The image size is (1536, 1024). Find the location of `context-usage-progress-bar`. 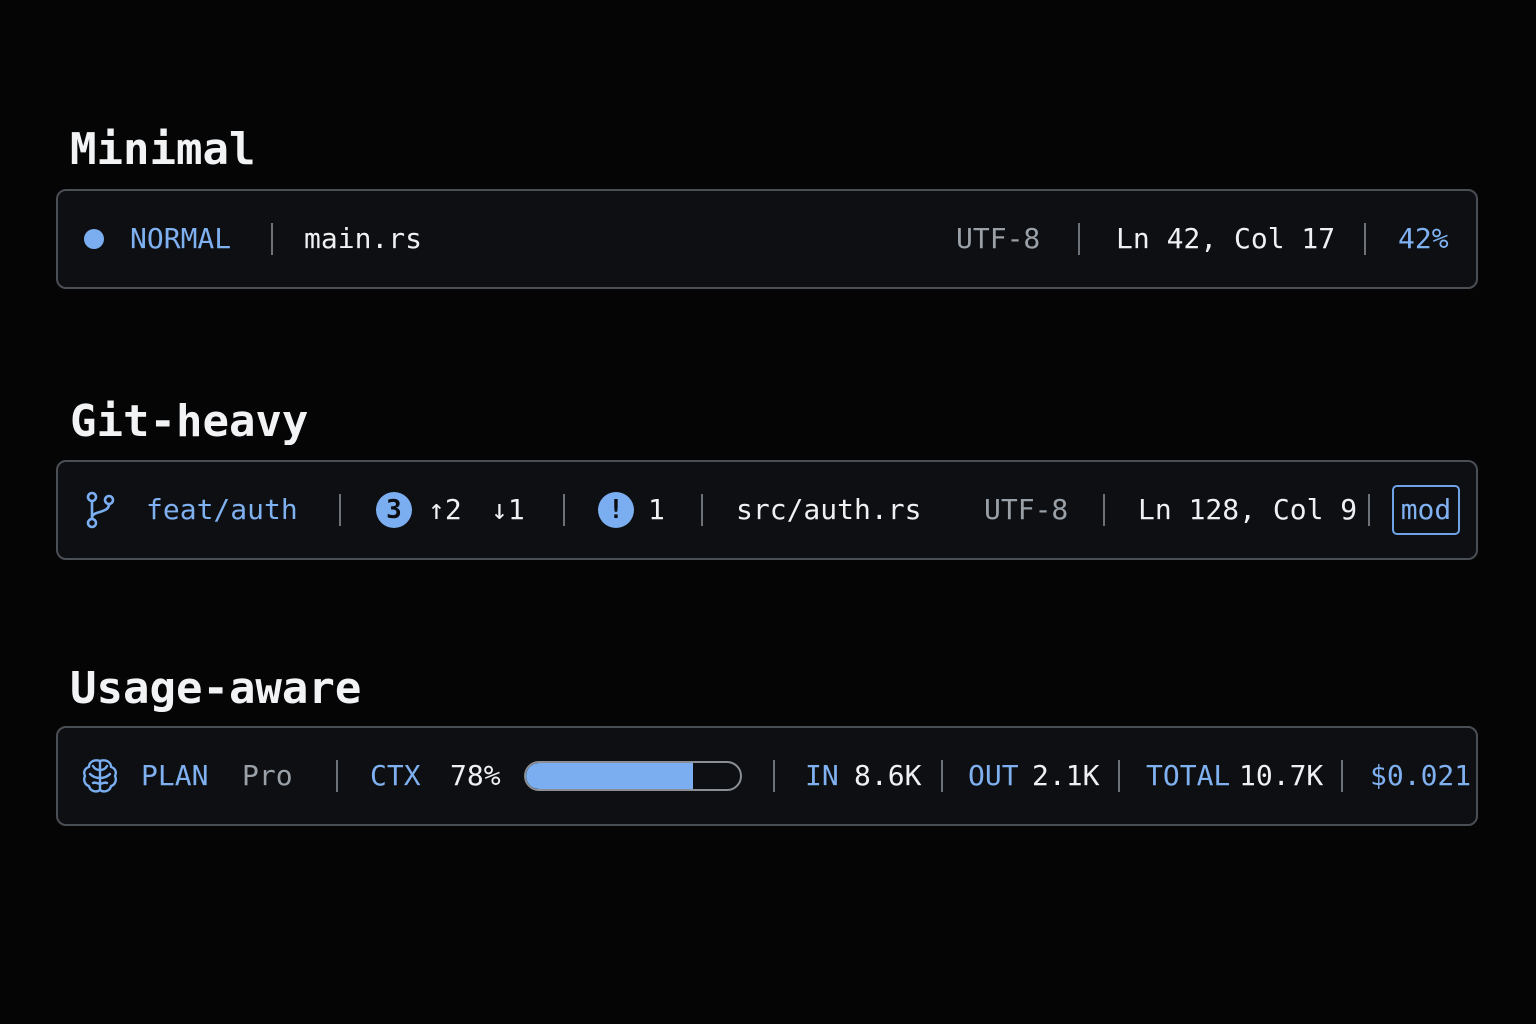

context-usage-progress-bar is located at coordinates (633, 776).